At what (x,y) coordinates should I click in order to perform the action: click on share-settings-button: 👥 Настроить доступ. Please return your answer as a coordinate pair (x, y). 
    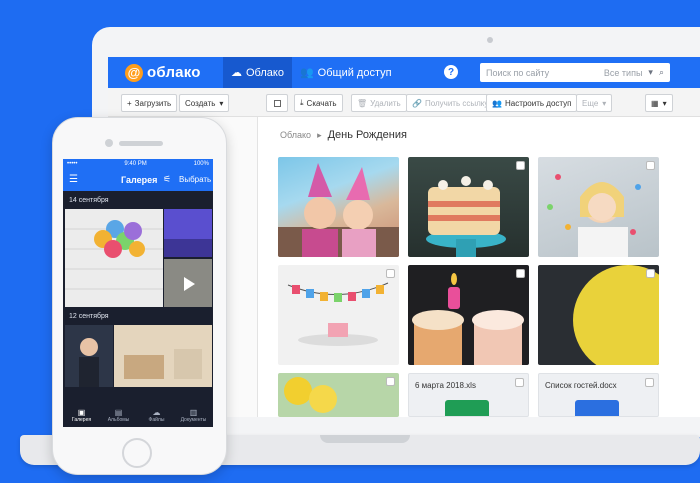
    Looking at the image, I should click on (532, 103).